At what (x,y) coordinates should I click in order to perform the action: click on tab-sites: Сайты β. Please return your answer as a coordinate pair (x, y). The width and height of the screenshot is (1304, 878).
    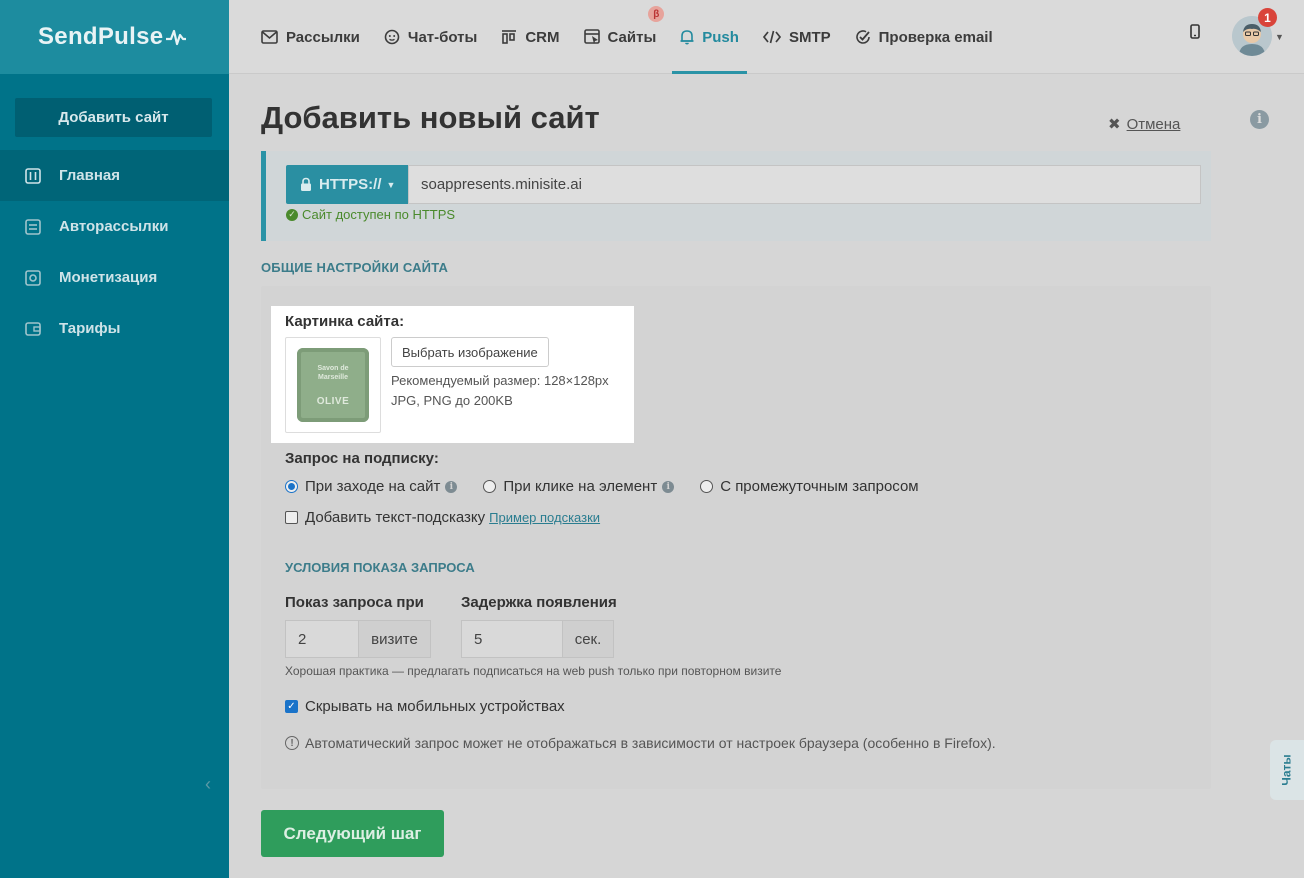
    Looking at the image, I should click on (624, 37).